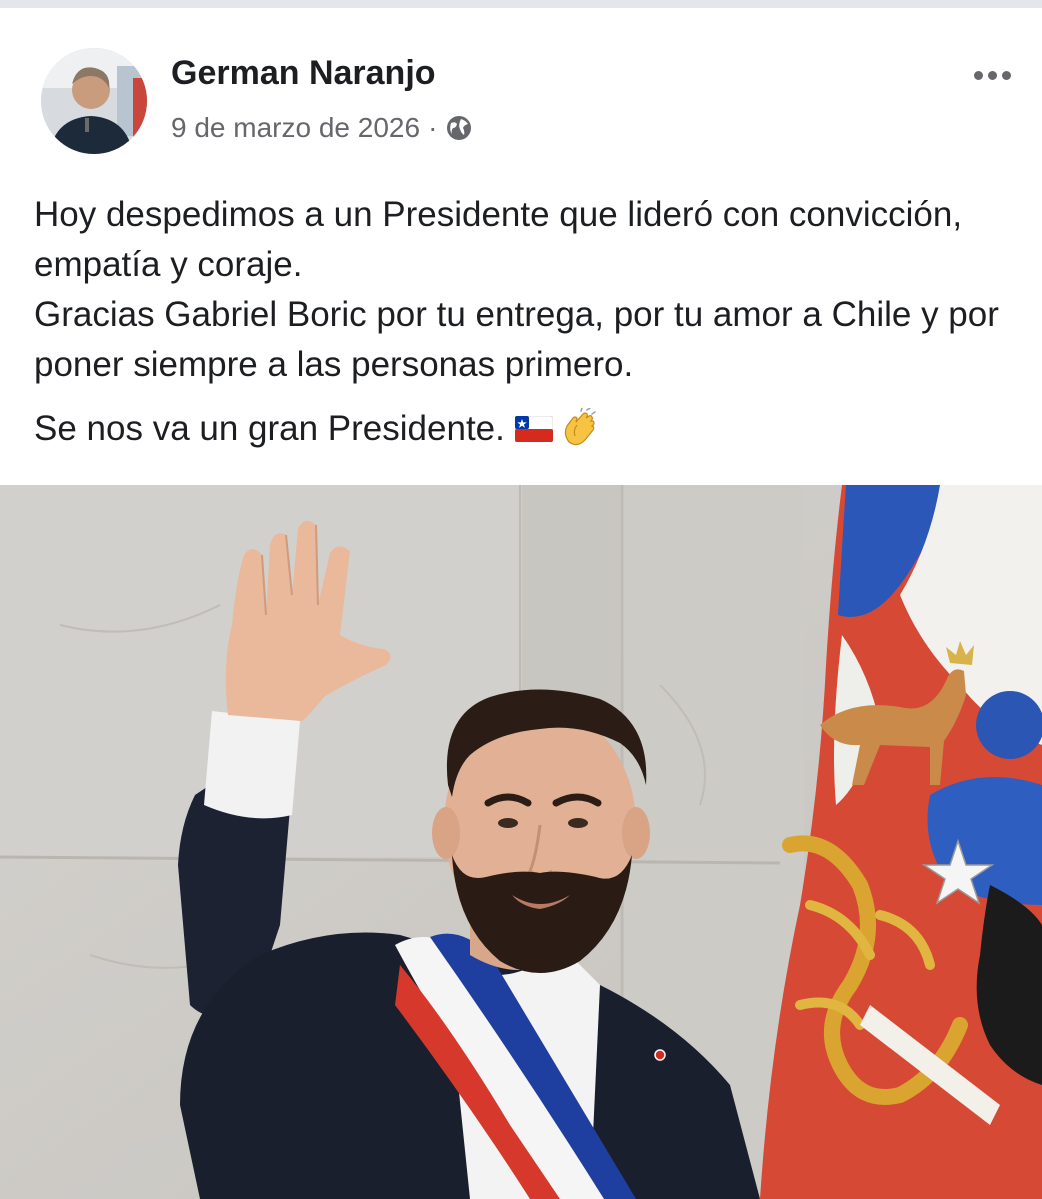  What do you see at coordinates (303, 73) in the screenshot?
I see `author-name: German Naranjo` at bounding box center [303, 73].